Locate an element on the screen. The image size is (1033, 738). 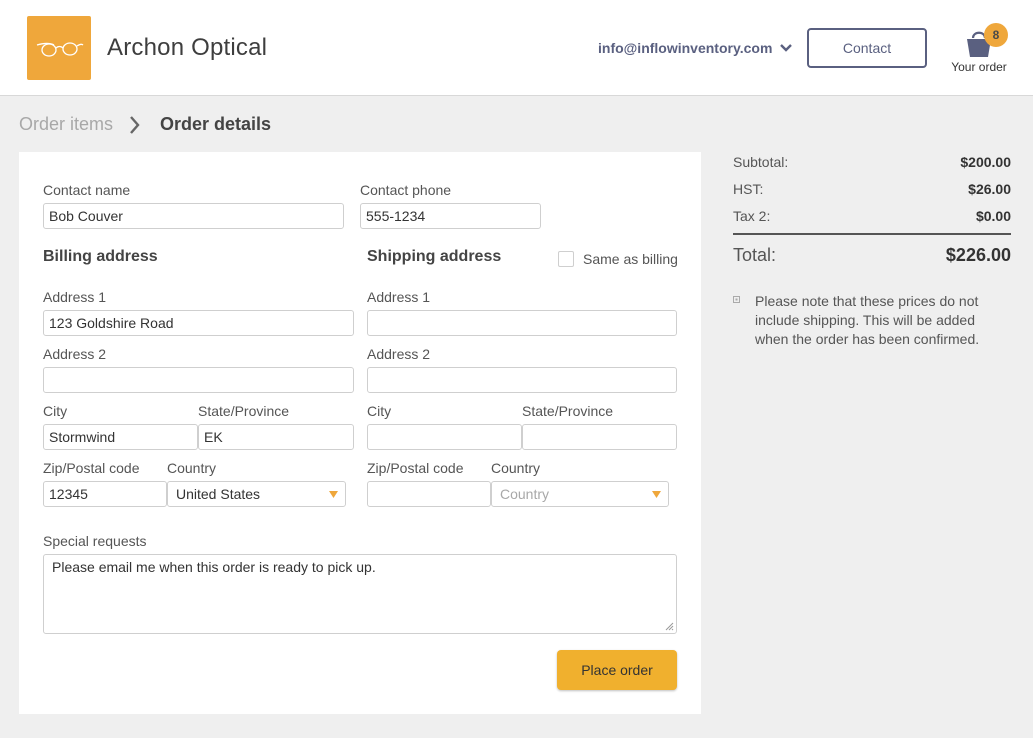
tax2-value: $0.00 is located at coordinates (993, 216).